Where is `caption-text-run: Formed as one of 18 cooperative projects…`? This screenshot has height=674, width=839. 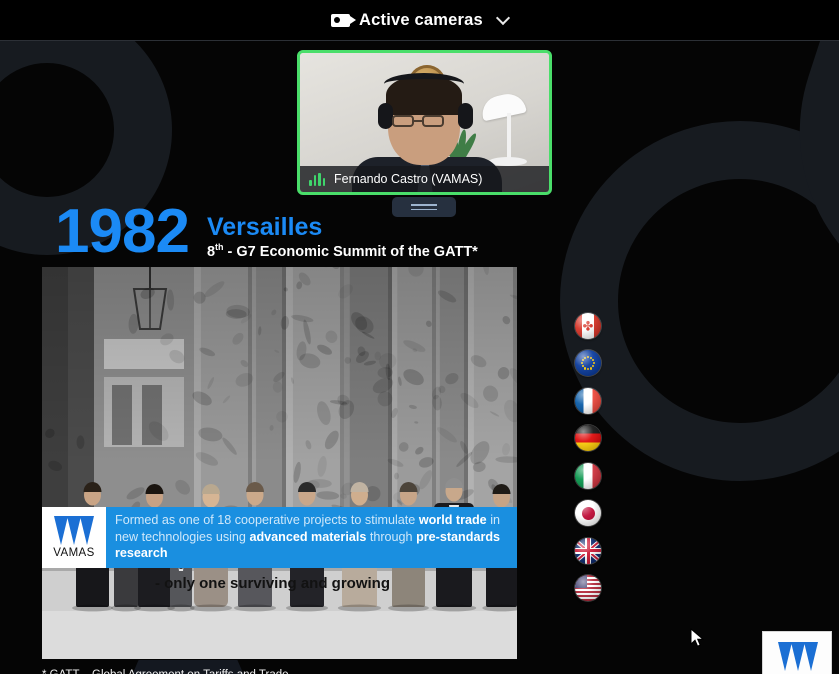
caption-text-run: Formed as one of 18 cooperative projects… is located at coordinates (267, 520).